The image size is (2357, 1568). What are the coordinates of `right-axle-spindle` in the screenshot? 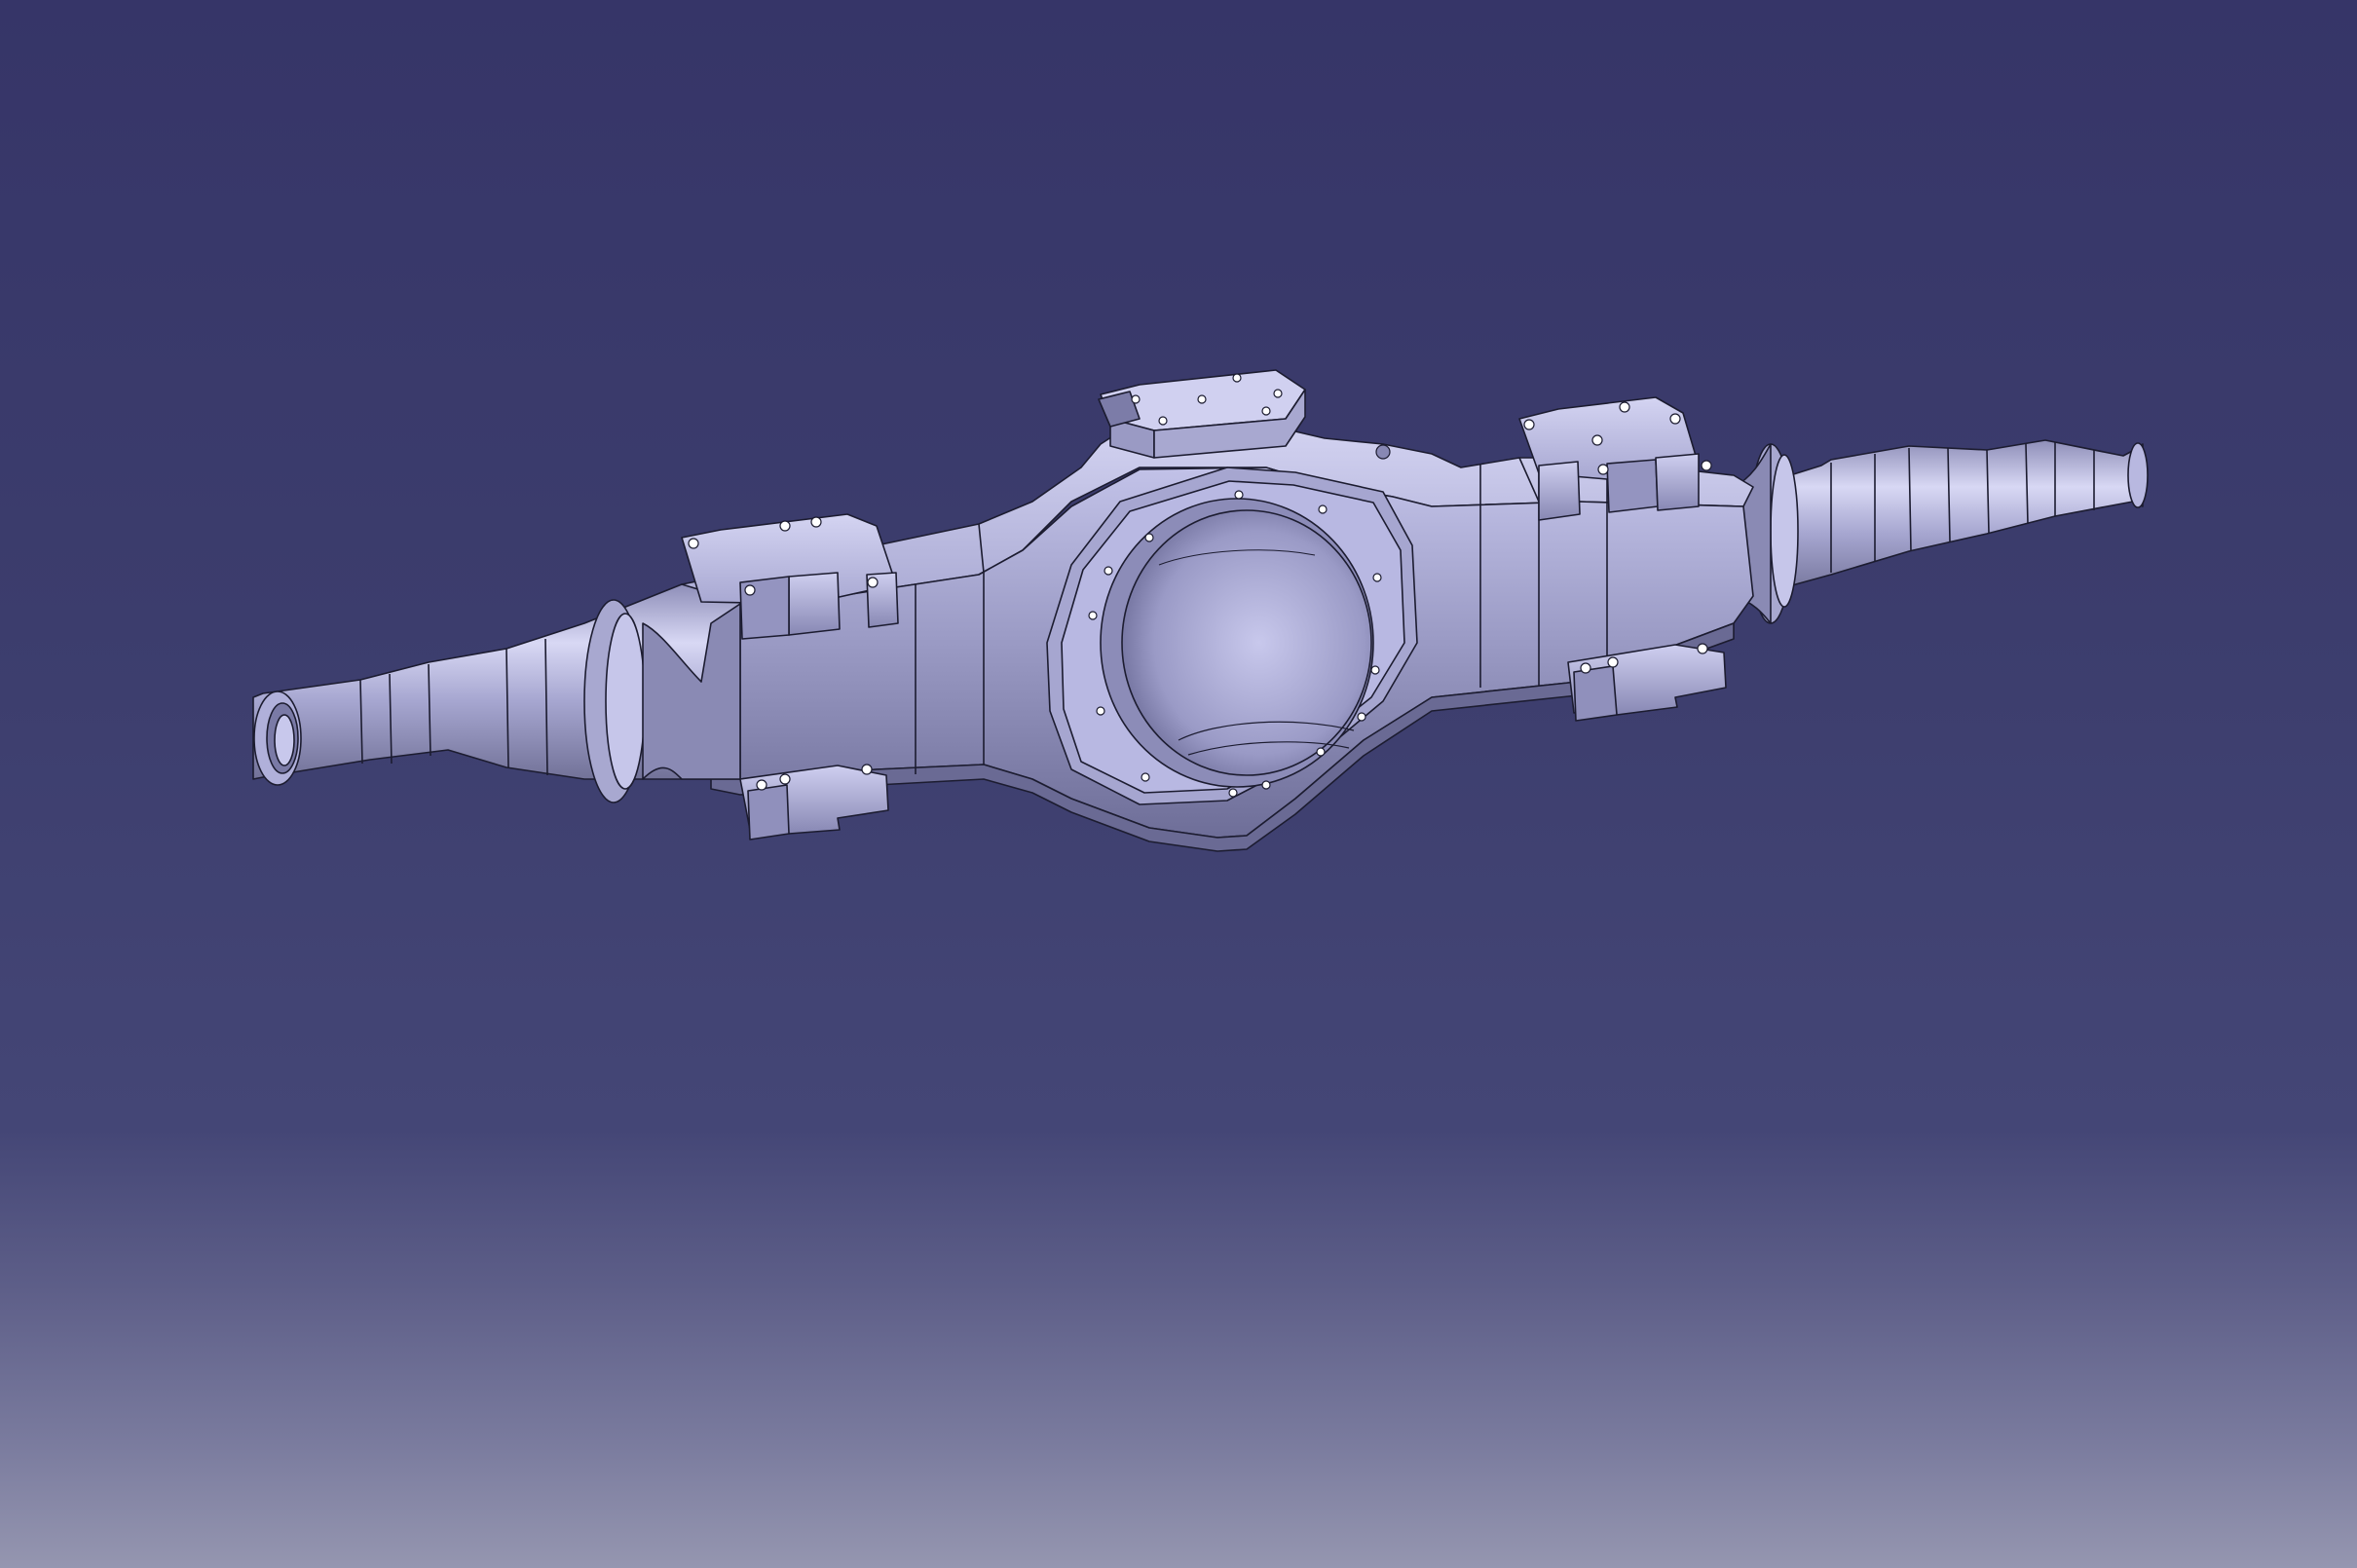 It's located at (1941, 531).